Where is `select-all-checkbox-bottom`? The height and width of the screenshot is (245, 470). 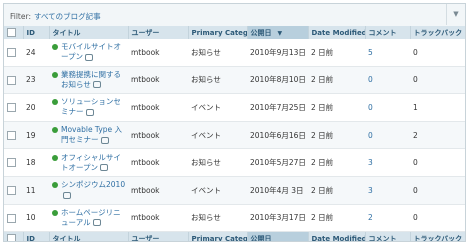 select-all-checkbox-bottom is located at coordinates (14, 236).